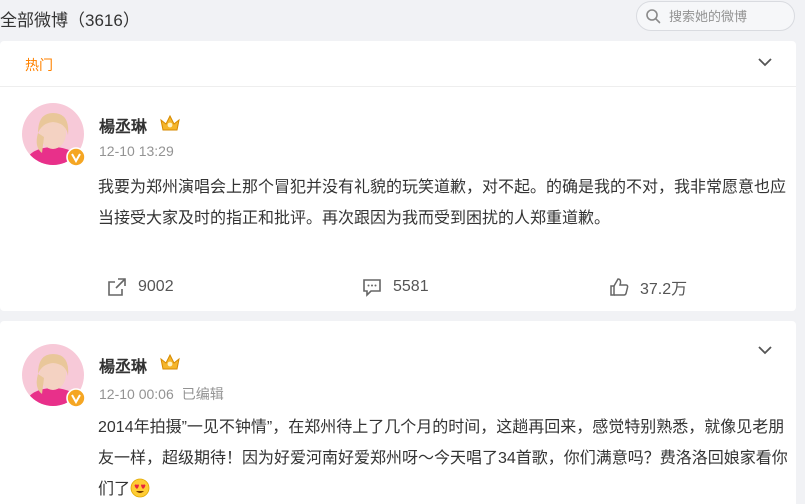 Image resolution: width=805 pixels, height=504 pixels. What do you see at coordinates (117, 287) in the screenshot?
I see `repost-icon` at bounding box center [117, 287].